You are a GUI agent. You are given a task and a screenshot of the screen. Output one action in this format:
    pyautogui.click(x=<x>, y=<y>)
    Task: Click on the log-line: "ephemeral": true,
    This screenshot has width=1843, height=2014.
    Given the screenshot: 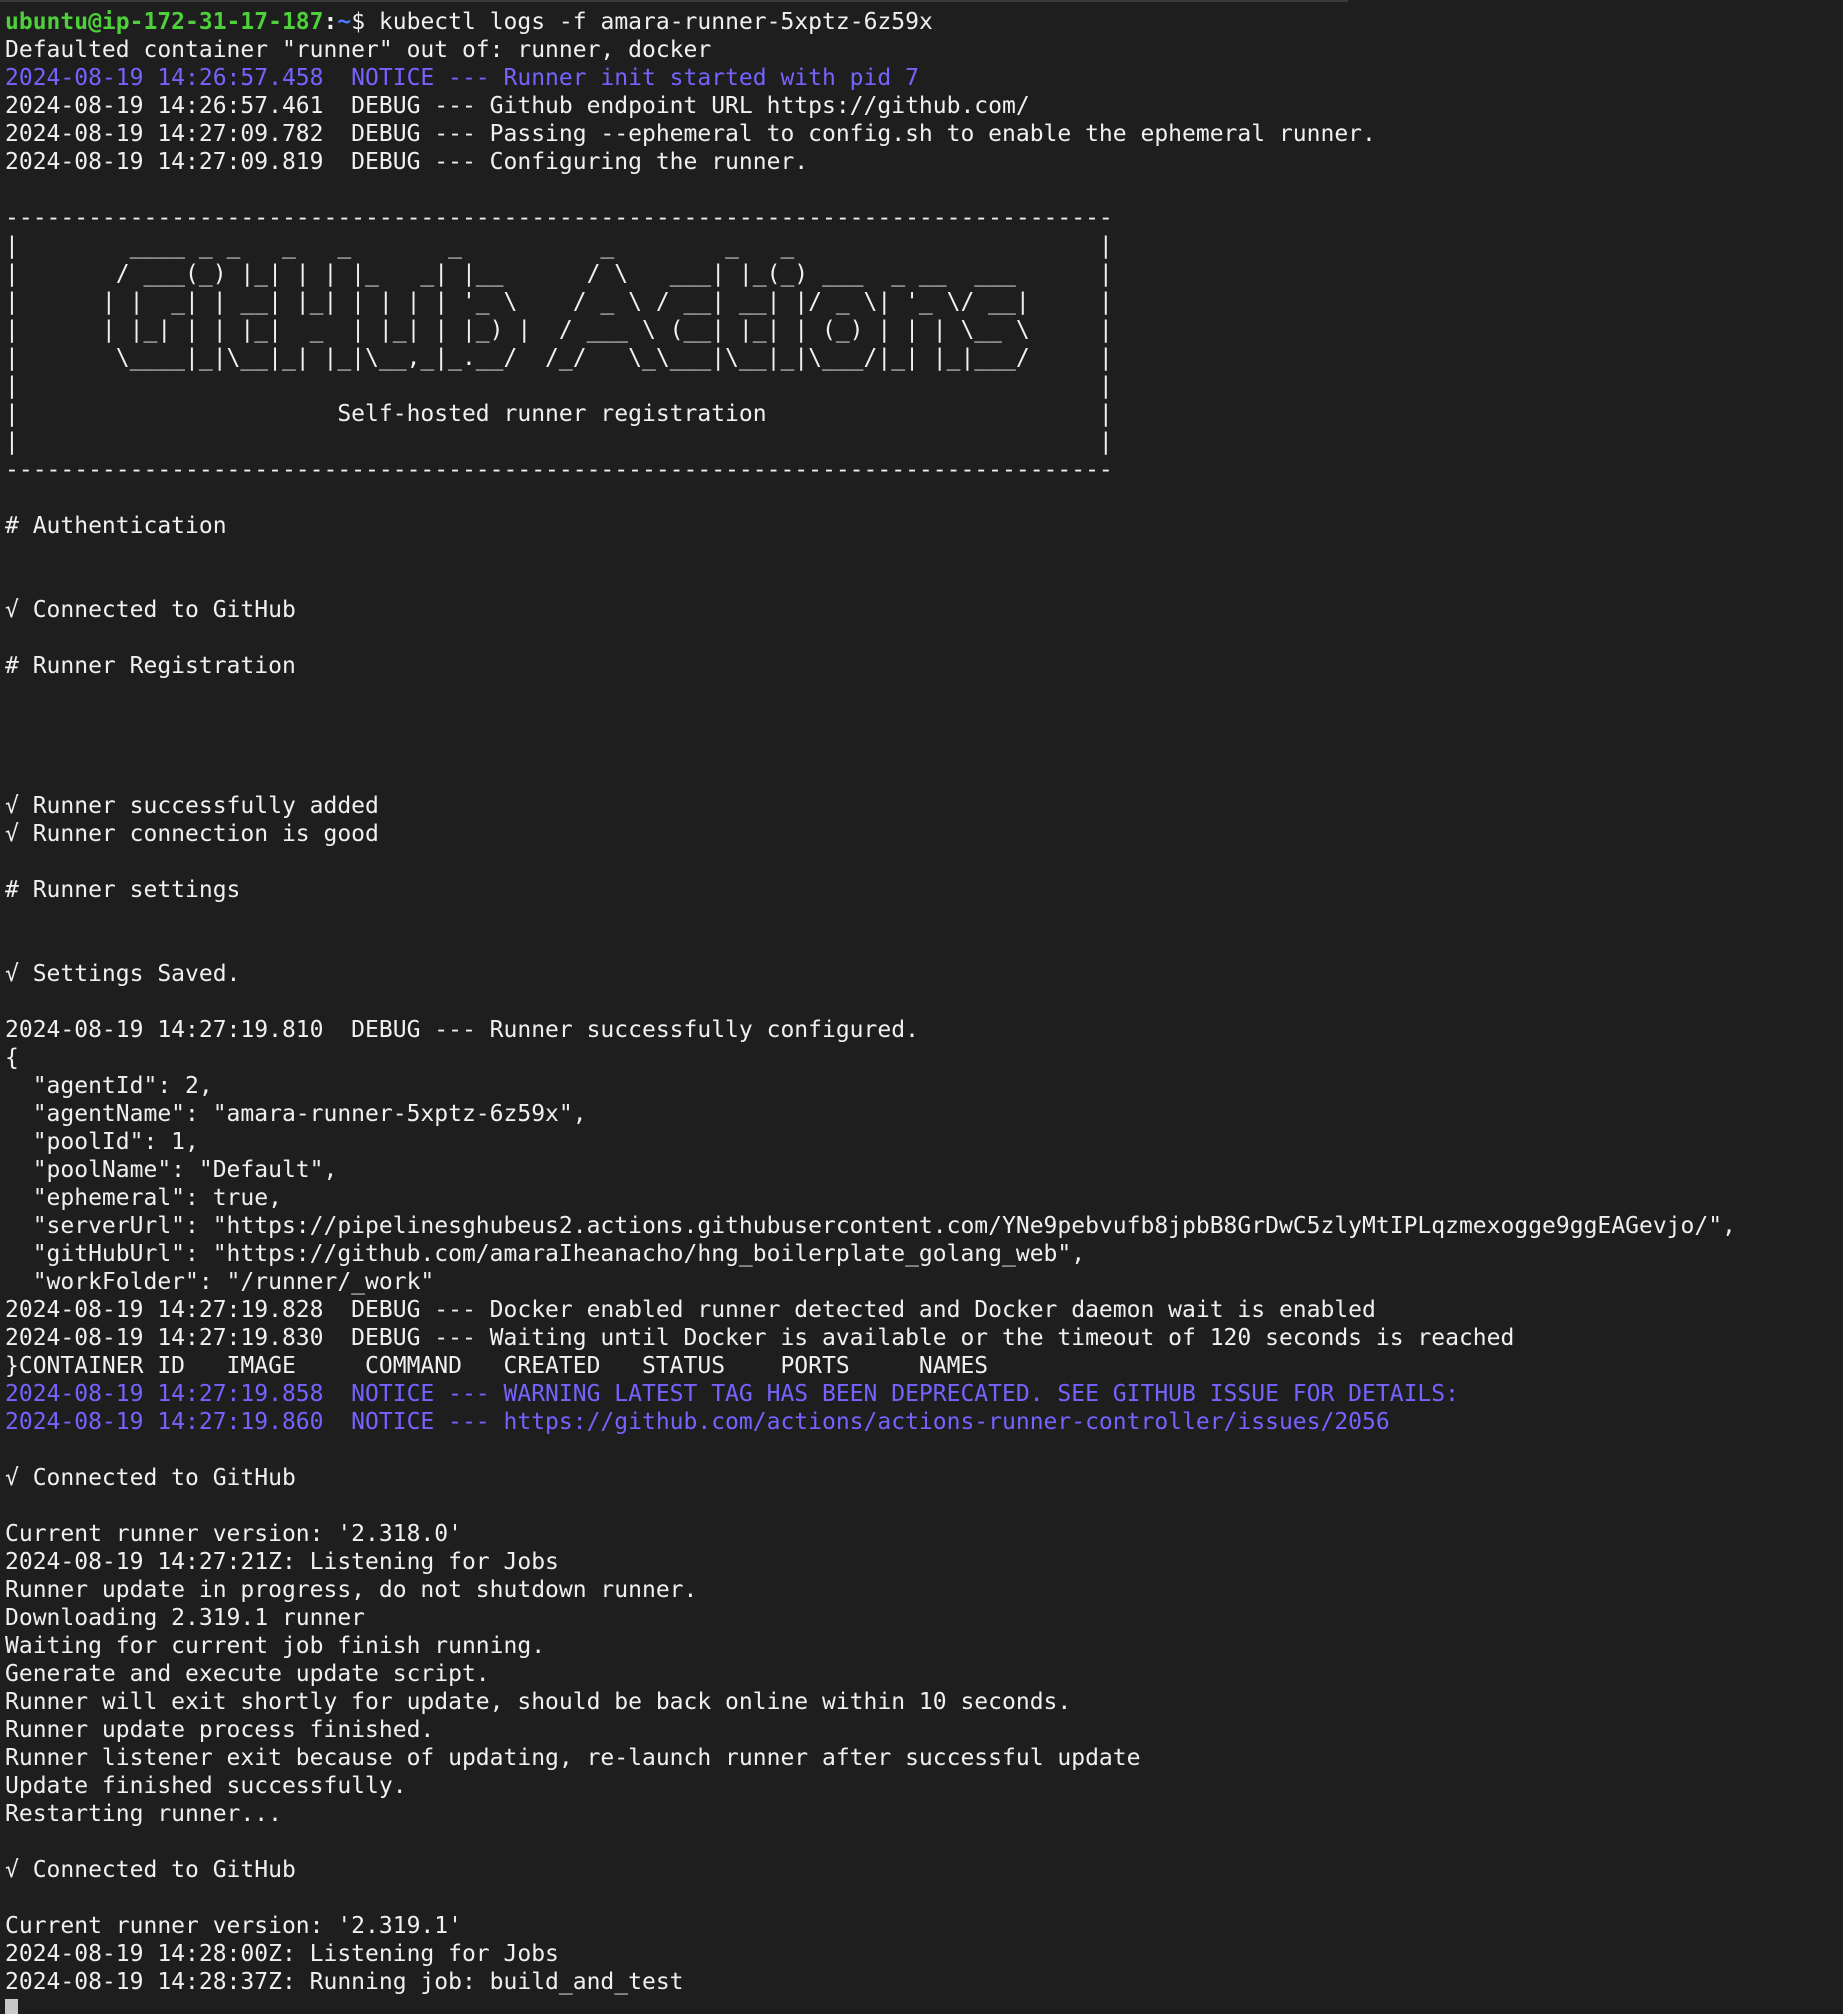 What is the action you would take?
    pyautogui.click(x=143, y=1198)
    